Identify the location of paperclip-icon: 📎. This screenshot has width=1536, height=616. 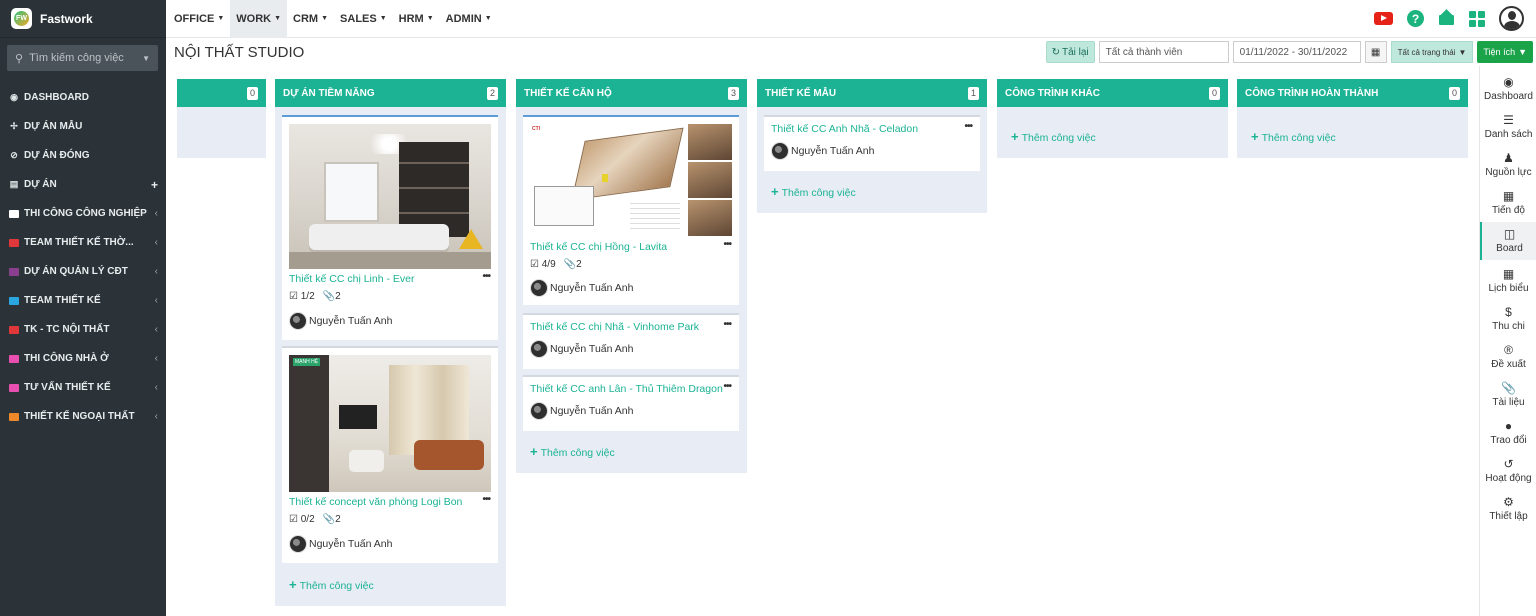
(1508, 388).